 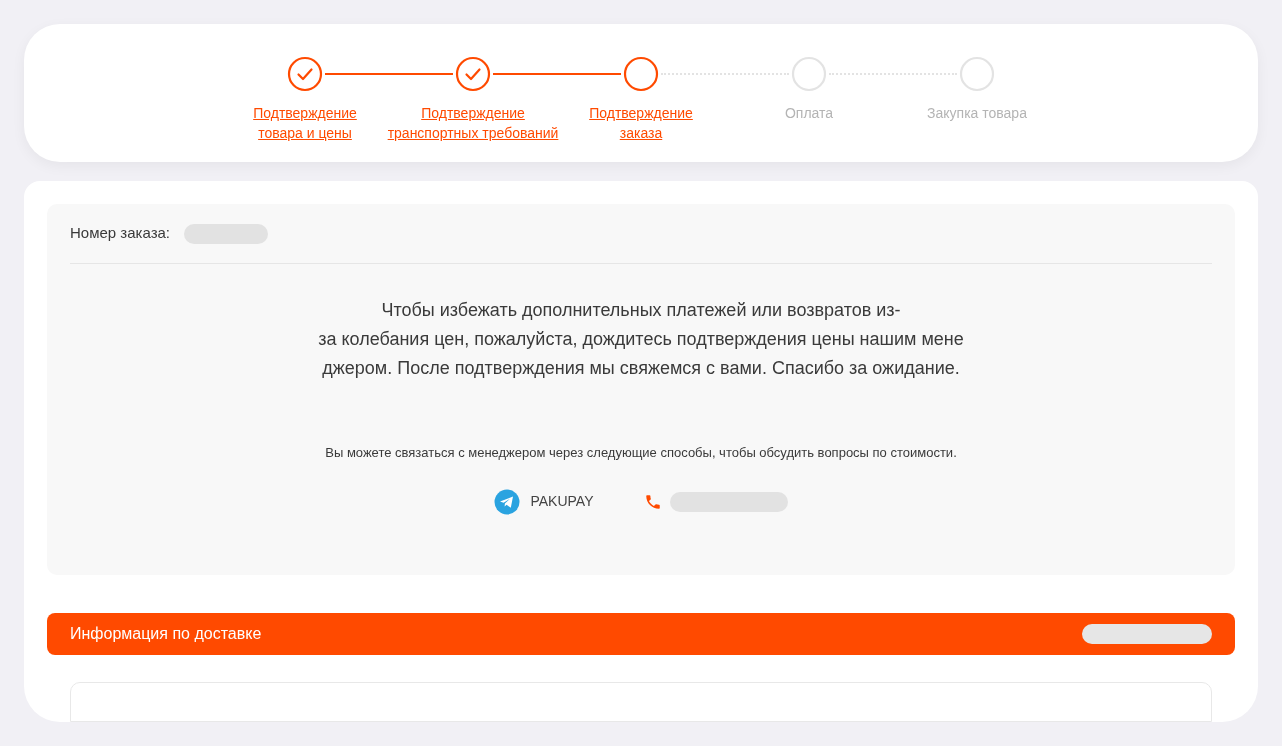 What do you see at coordinates (641, 453) in the screenshot?
I see `contact-hint-text: Вы можете связаться с менеджером через следующие способы, чтобы обсудить вопросы по стоимости.` at bounding box center [641, 453].